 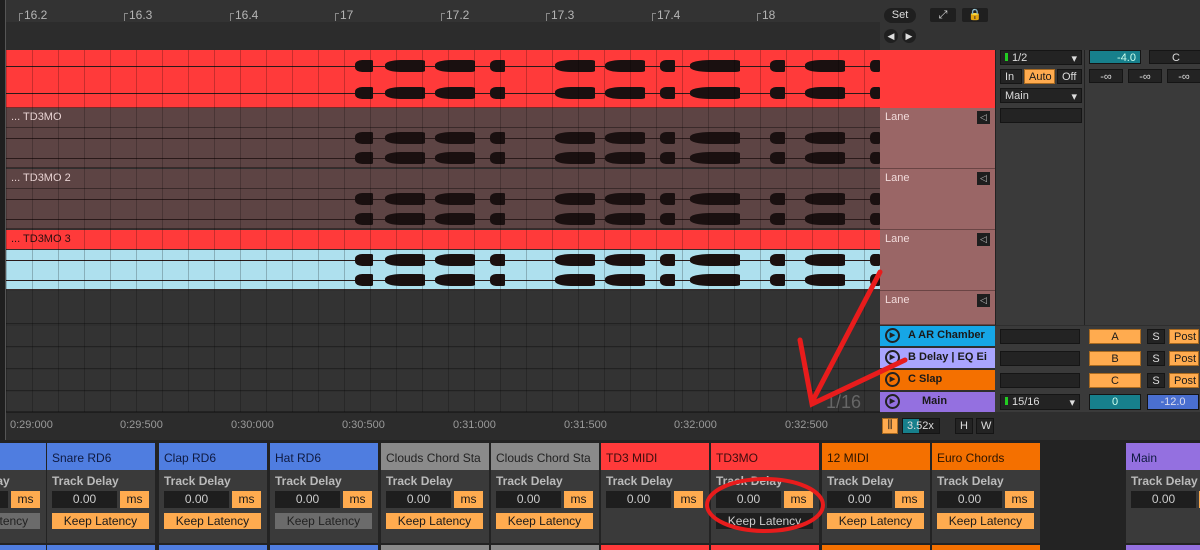 What do you see at coordinates (900, 15) in the screenshot?
I see `set-button: Set` at bounding box center [900, 15].